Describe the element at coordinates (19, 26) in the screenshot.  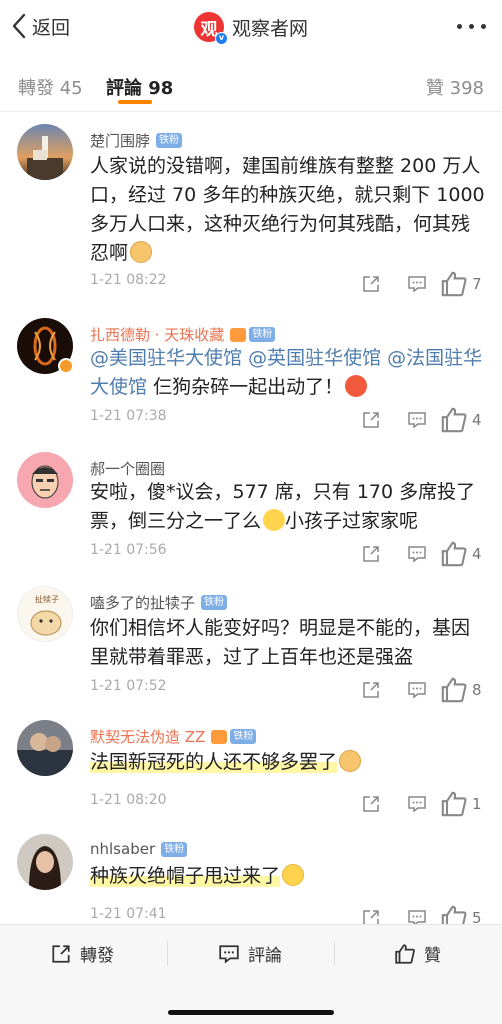
I see `chevron-left-icon` at that location.